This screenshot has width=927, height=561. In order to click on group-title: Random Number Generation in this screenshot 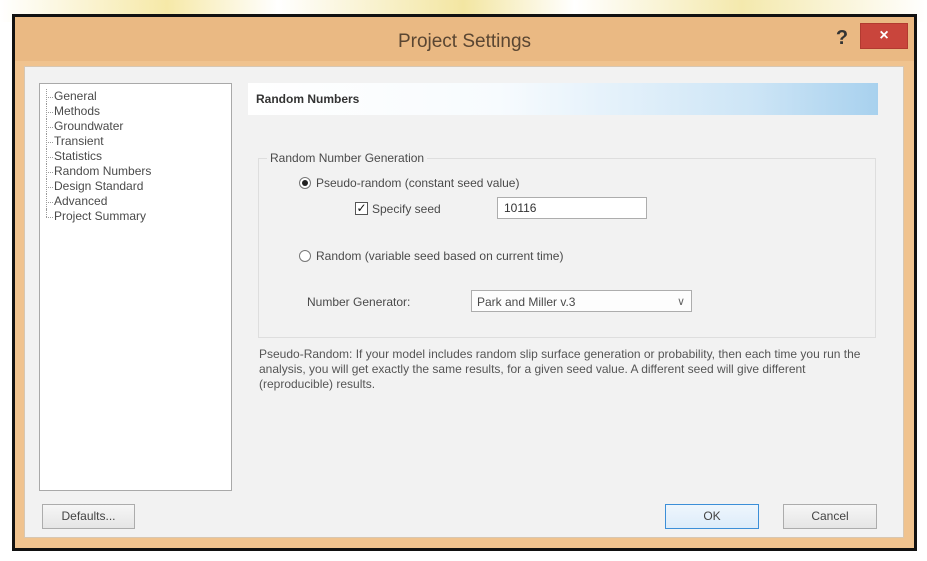, I will do `click(347, 158)`.